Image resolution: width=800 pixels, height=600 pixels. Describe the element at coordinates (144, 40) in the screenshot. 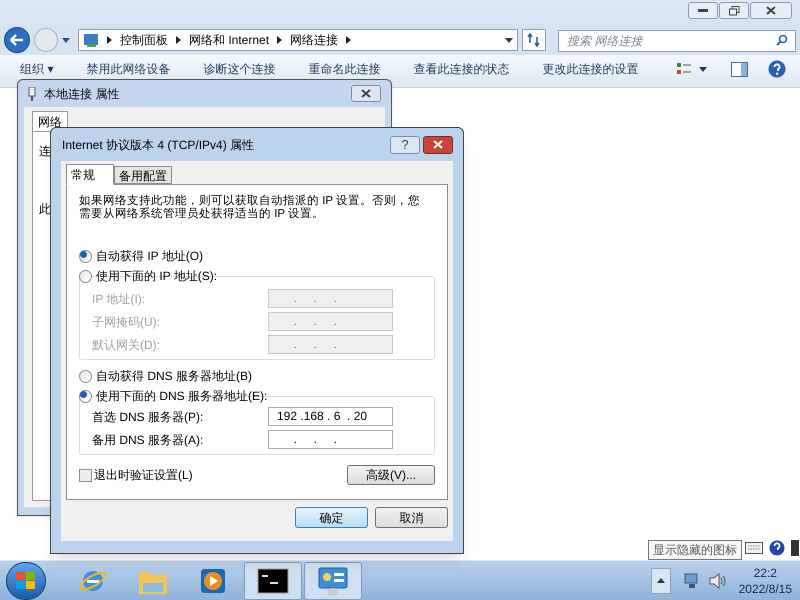

I see `breadcrumb-item: 控制面板` at that location.